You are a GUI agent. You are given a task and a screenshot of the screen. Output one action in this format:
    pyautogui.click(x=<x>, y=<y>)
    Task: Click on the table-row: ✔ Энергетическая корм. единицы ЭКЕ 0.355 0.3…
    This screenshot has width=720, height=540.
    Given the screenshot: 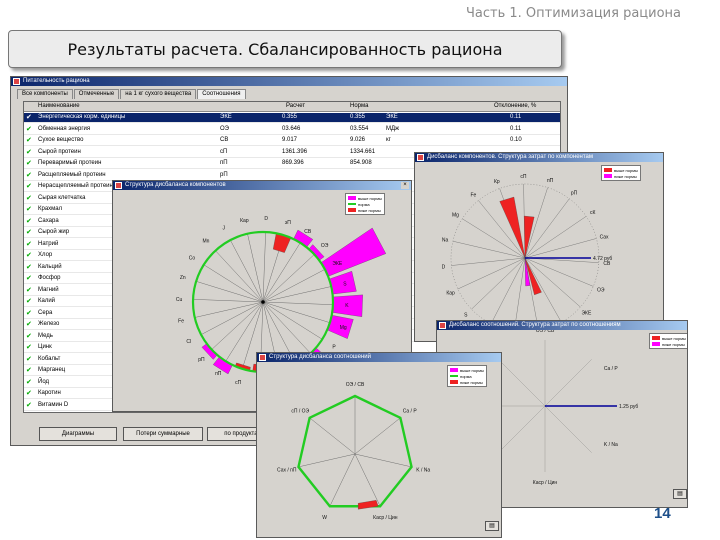 What is the action you would take?
    pyautogui.click(x=292, y=118)
    